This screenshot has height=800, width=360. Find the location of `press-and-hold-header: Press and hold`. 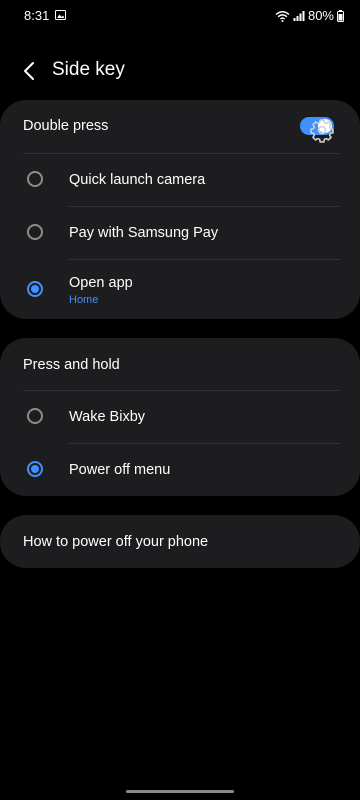

press-and-hold-header: Press and hold is located at coordinates (180, 364).